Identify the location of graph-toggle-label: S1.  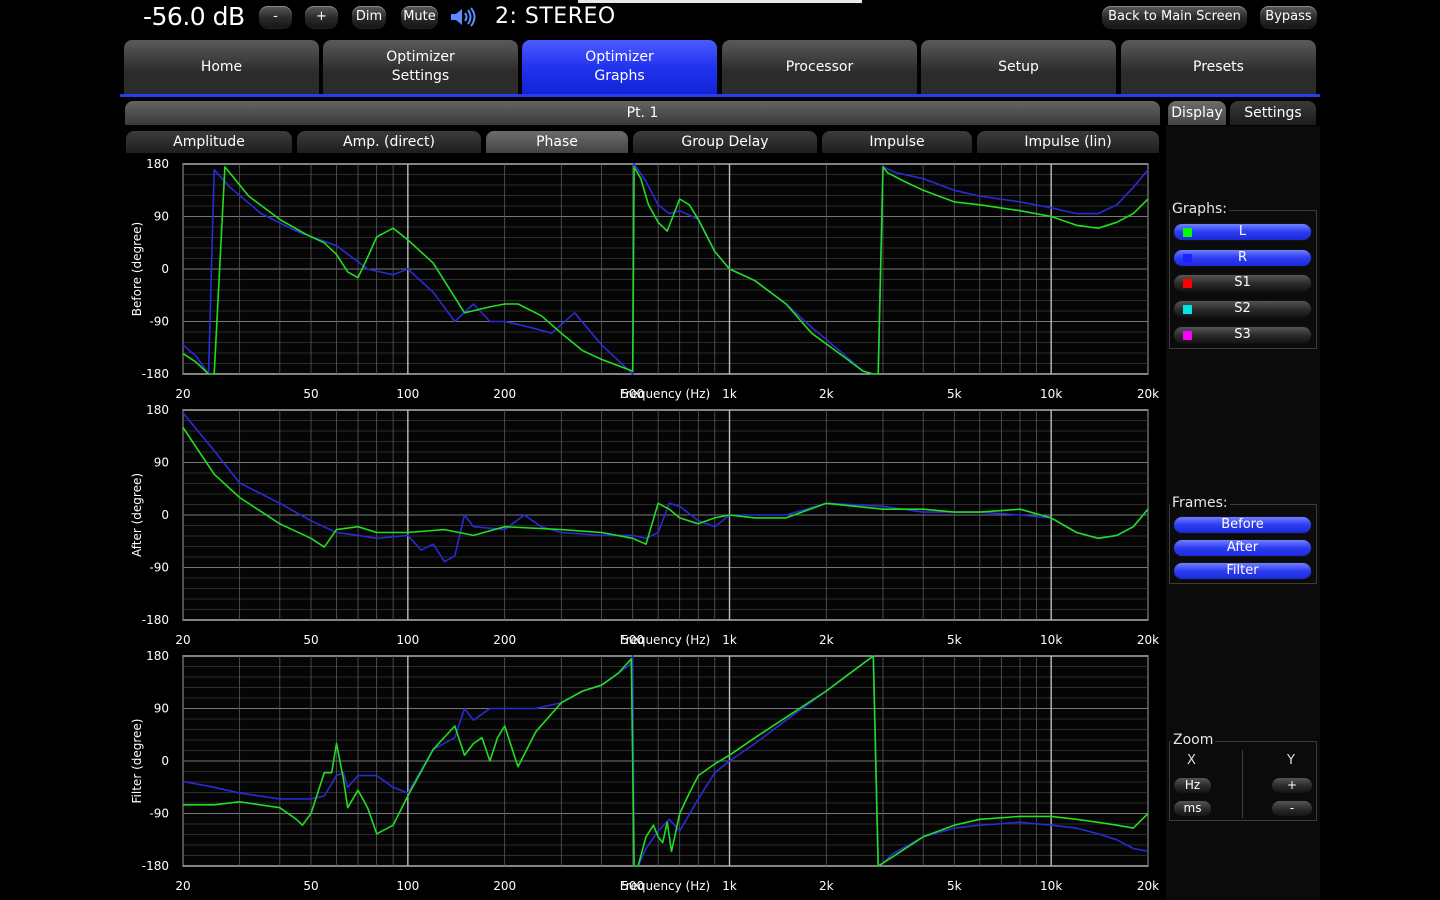
(1242, 283).